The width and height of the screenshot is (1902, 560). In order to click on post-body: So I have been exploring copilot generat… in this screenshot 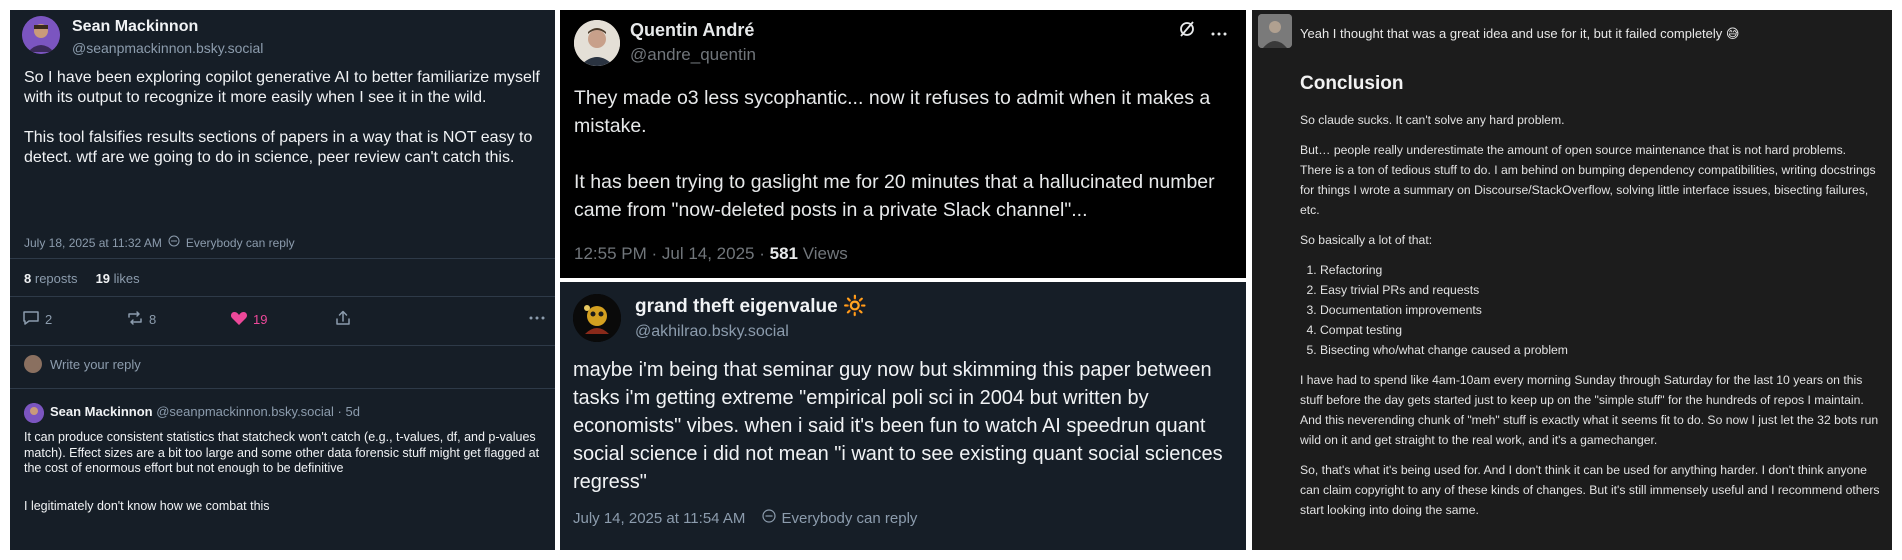, I will do `click(284, 128)`.